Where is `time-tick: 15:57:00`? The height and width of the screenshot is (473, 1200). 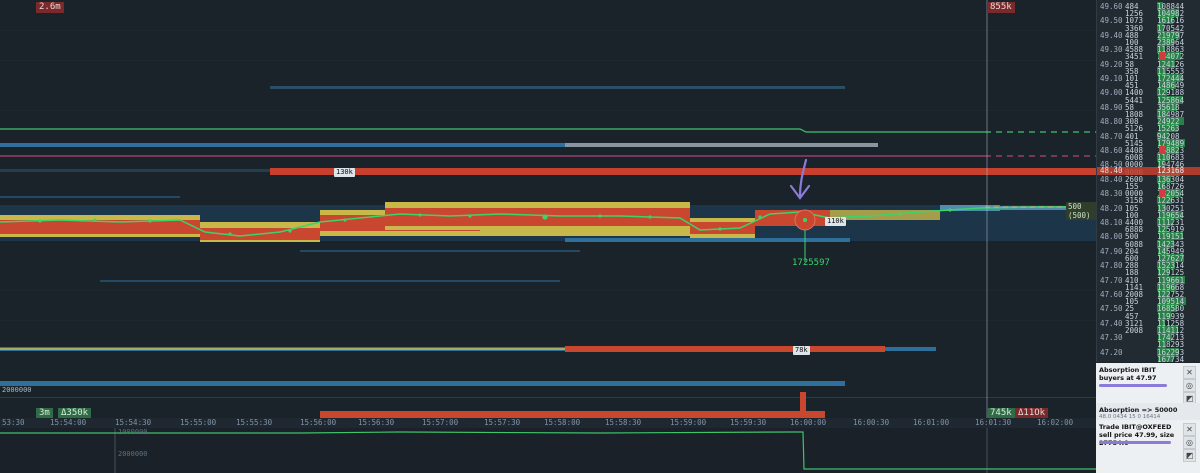
time-tick: 15:57:00 is located at coordinates (440, 422).